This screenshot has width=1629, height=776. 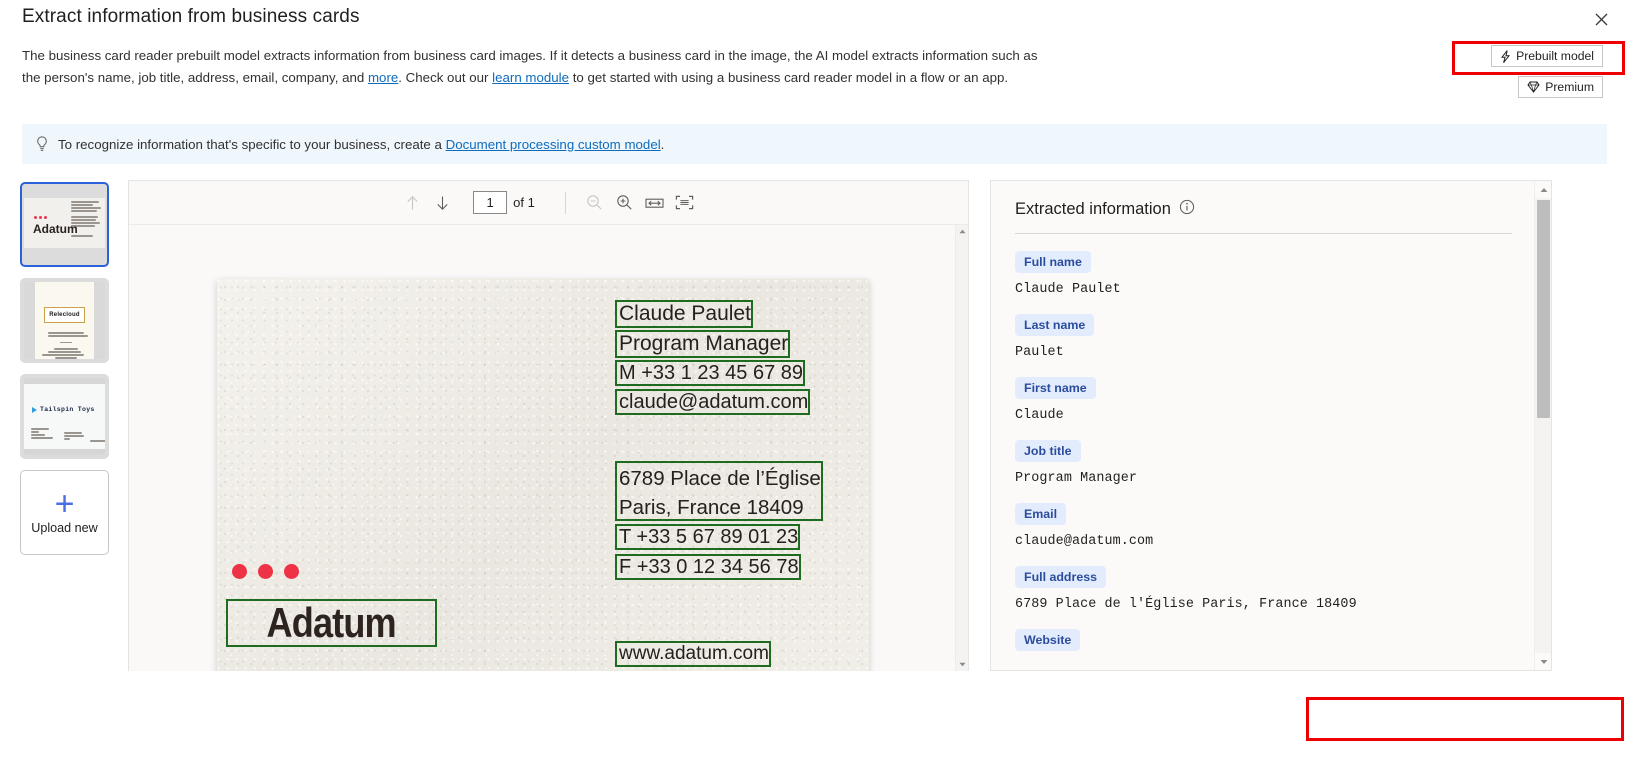 I want to click on thumbnail-tailspin: Tailspin Toys, so click(x=64, y=416).